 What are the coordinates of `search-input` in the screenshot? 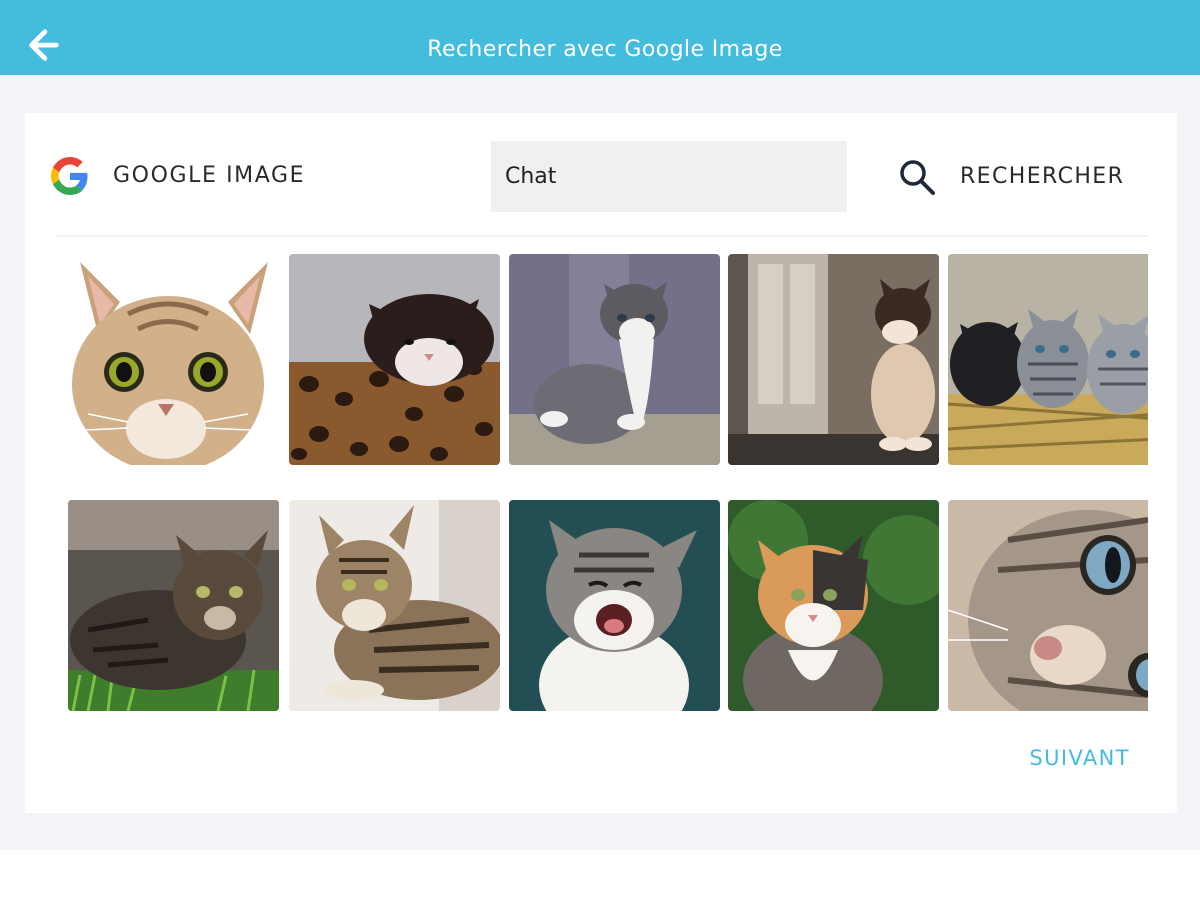 It's located at (669, 176).